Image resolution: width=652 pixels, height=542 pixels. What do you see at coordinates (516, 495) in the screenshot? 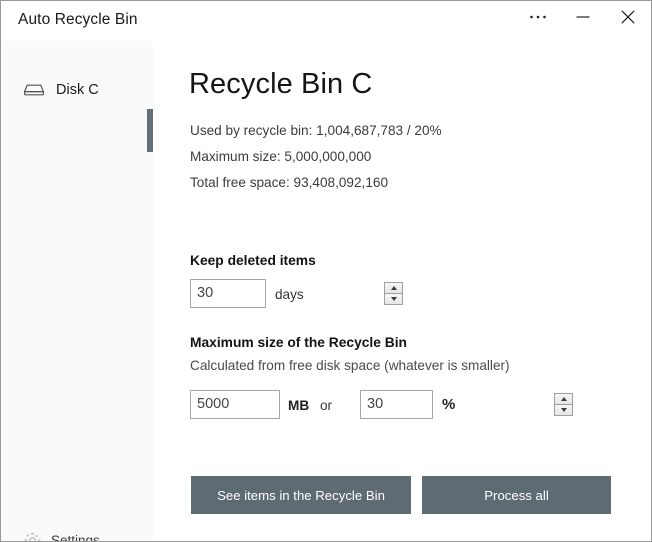
I see `process-all-button: Process all` at bounding box center [516, 495].